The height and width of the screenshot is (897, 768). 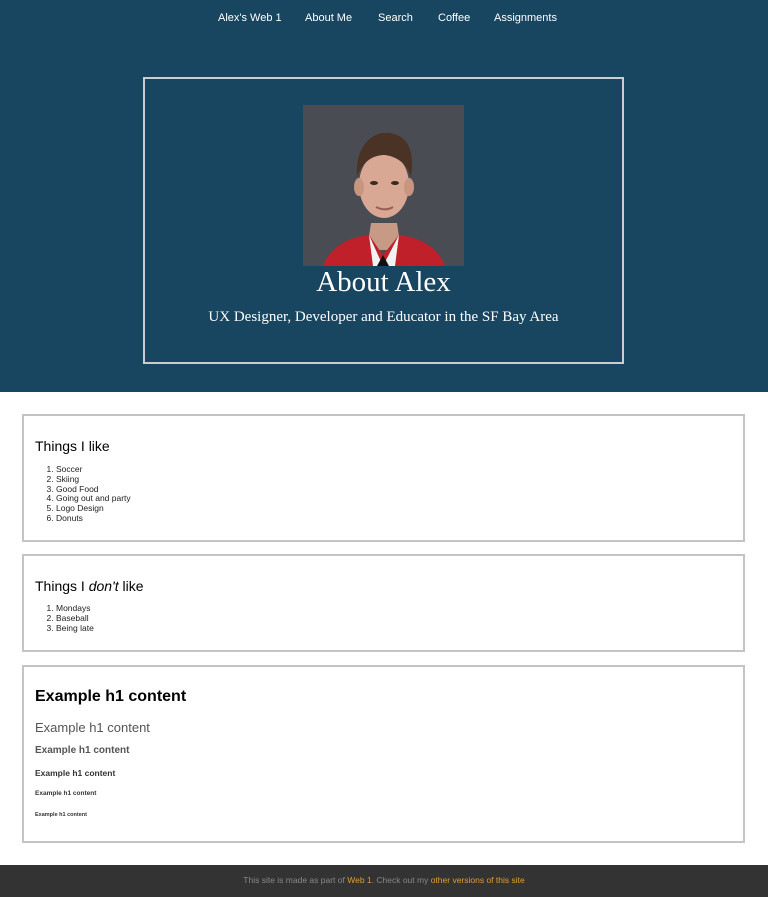 What do you see at coordinates (62, 586) in the screenshot?
I see `heading-text: Things I` at bounding box center [62, 586].